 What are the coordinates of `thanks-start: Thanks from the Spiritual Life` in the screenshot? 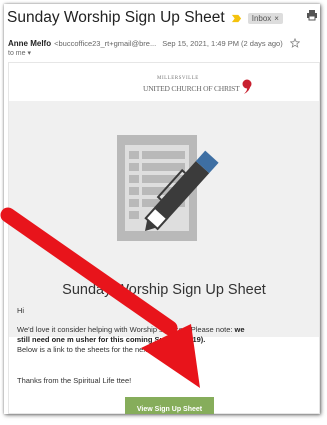 It's located at (66, 380).